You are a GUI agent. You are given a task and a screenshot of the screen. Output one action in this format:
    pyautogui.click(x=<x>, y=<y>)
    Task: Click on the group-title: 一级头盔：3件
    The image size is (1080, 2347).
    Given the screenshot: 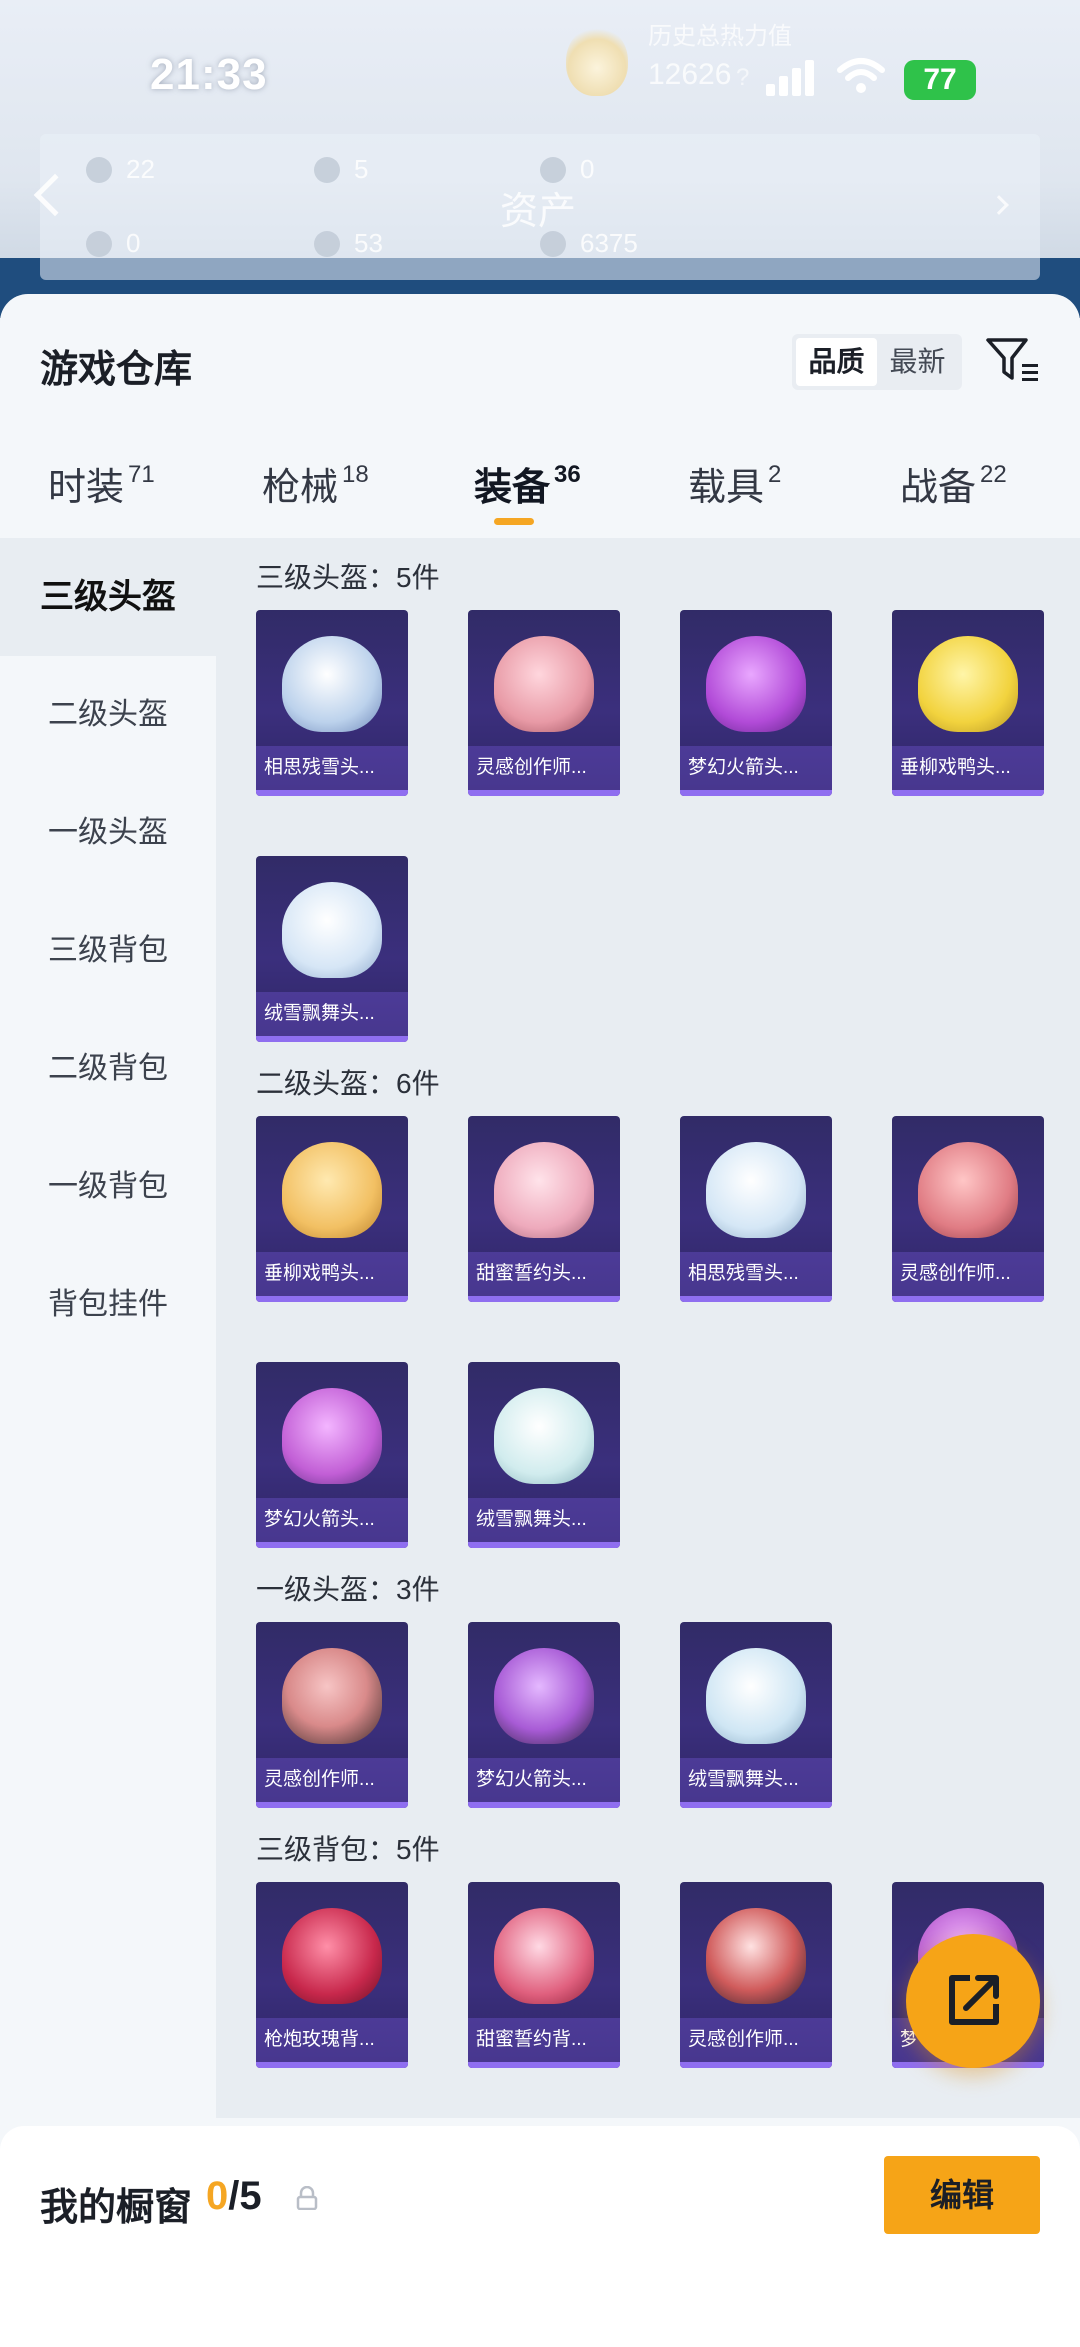 What is the action you would take?
    pyautogui.click(x=348, y=1589)
    